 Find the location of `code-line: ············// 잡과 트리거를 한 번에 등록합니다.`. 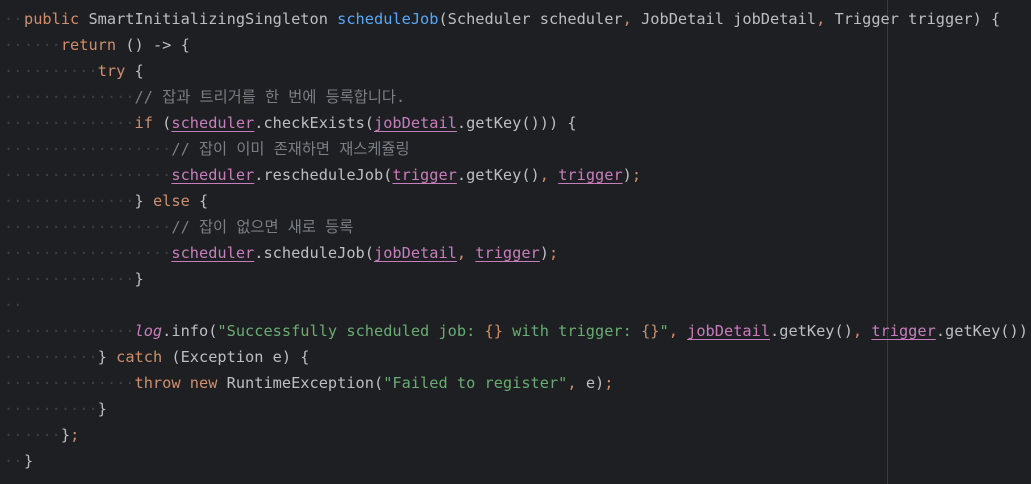

code-line: ············// 잡과 트리거를 한 번에 등록합니다. is located at coordinates (527, 97).